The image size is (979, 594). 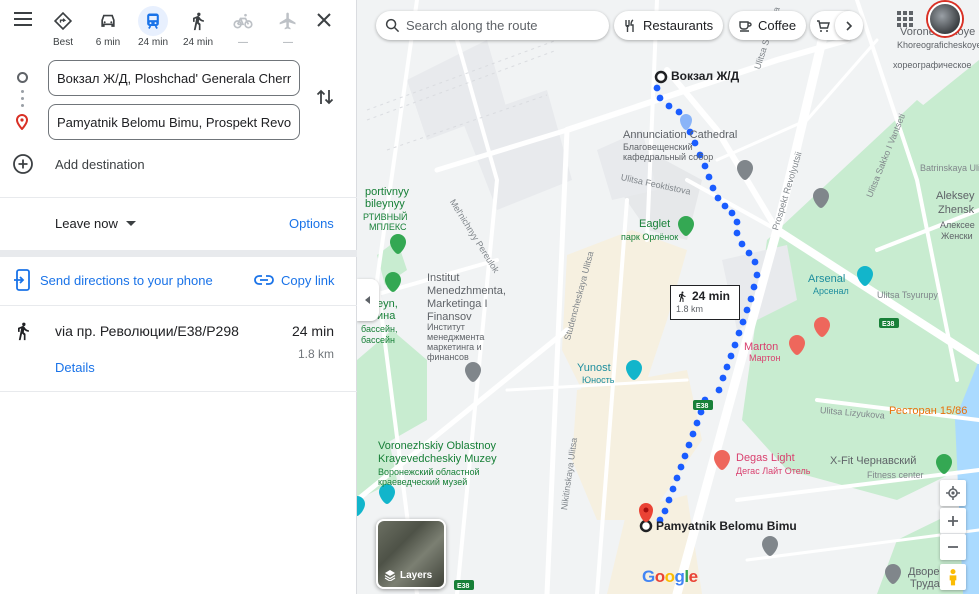 I want to click on travel-modes-bar: Best 6 min 24 min 24 min — —, so click(x=178, y=28).